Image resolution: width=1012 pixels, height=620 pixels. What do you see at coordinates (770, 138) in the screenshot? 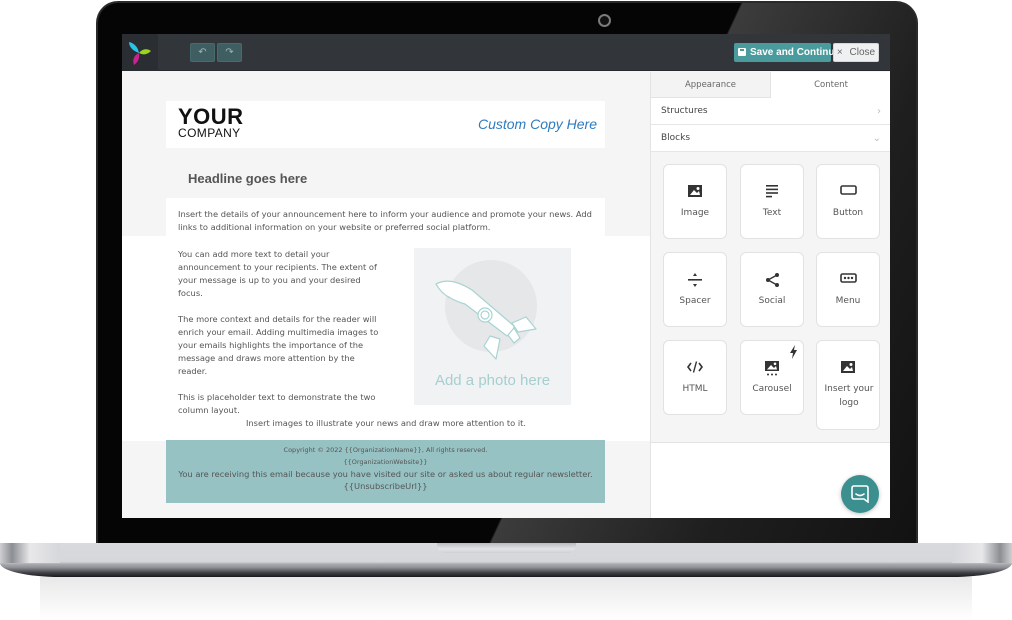
I see `section-blocks: Blocks ⌄` at bounding box center [770, 138].